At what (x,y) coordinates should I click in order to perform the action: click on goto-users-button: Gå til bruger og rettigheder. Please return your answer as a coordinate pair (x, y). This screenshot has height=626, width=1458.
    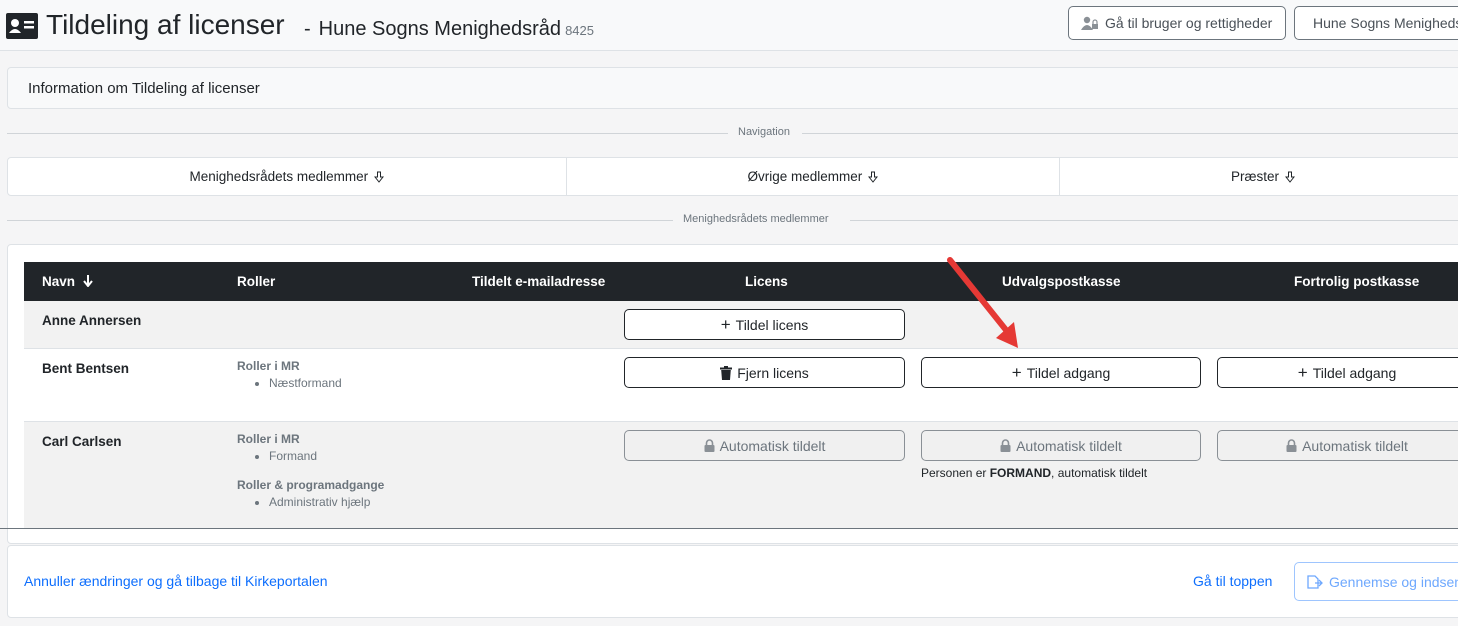
    Looking at the image, I should click on (1177, 23).